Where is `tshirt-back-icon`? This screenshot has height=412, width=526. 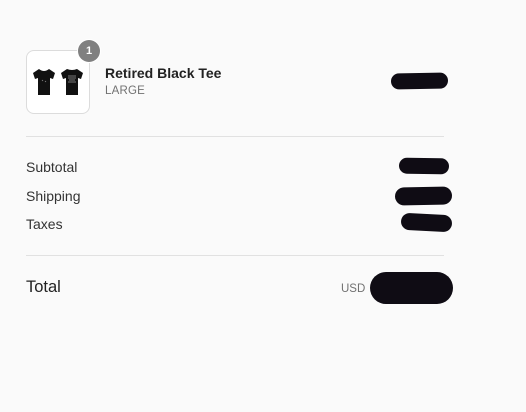 tshirt-back-icon is located at coordinates (72, 82).